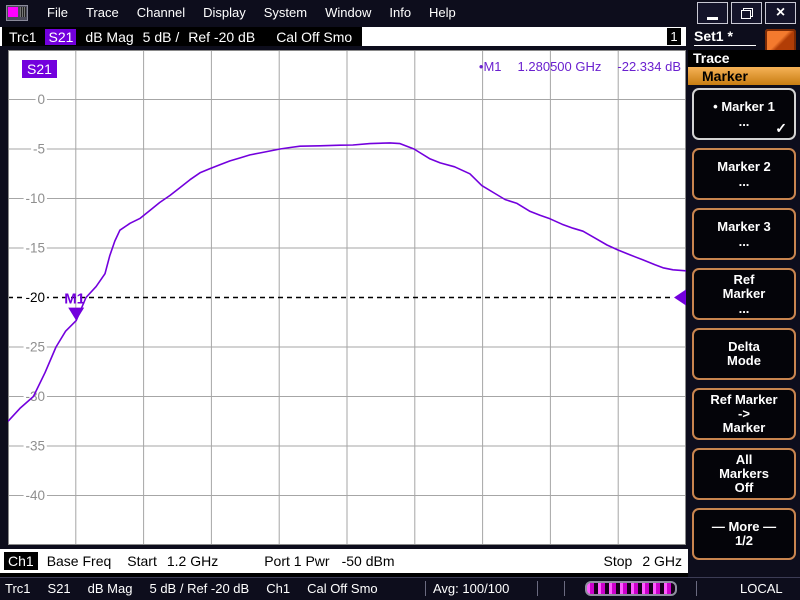  Describe the element at coordinates (35, 495) in the screenshot. I see `svg-text: -40` at that location.